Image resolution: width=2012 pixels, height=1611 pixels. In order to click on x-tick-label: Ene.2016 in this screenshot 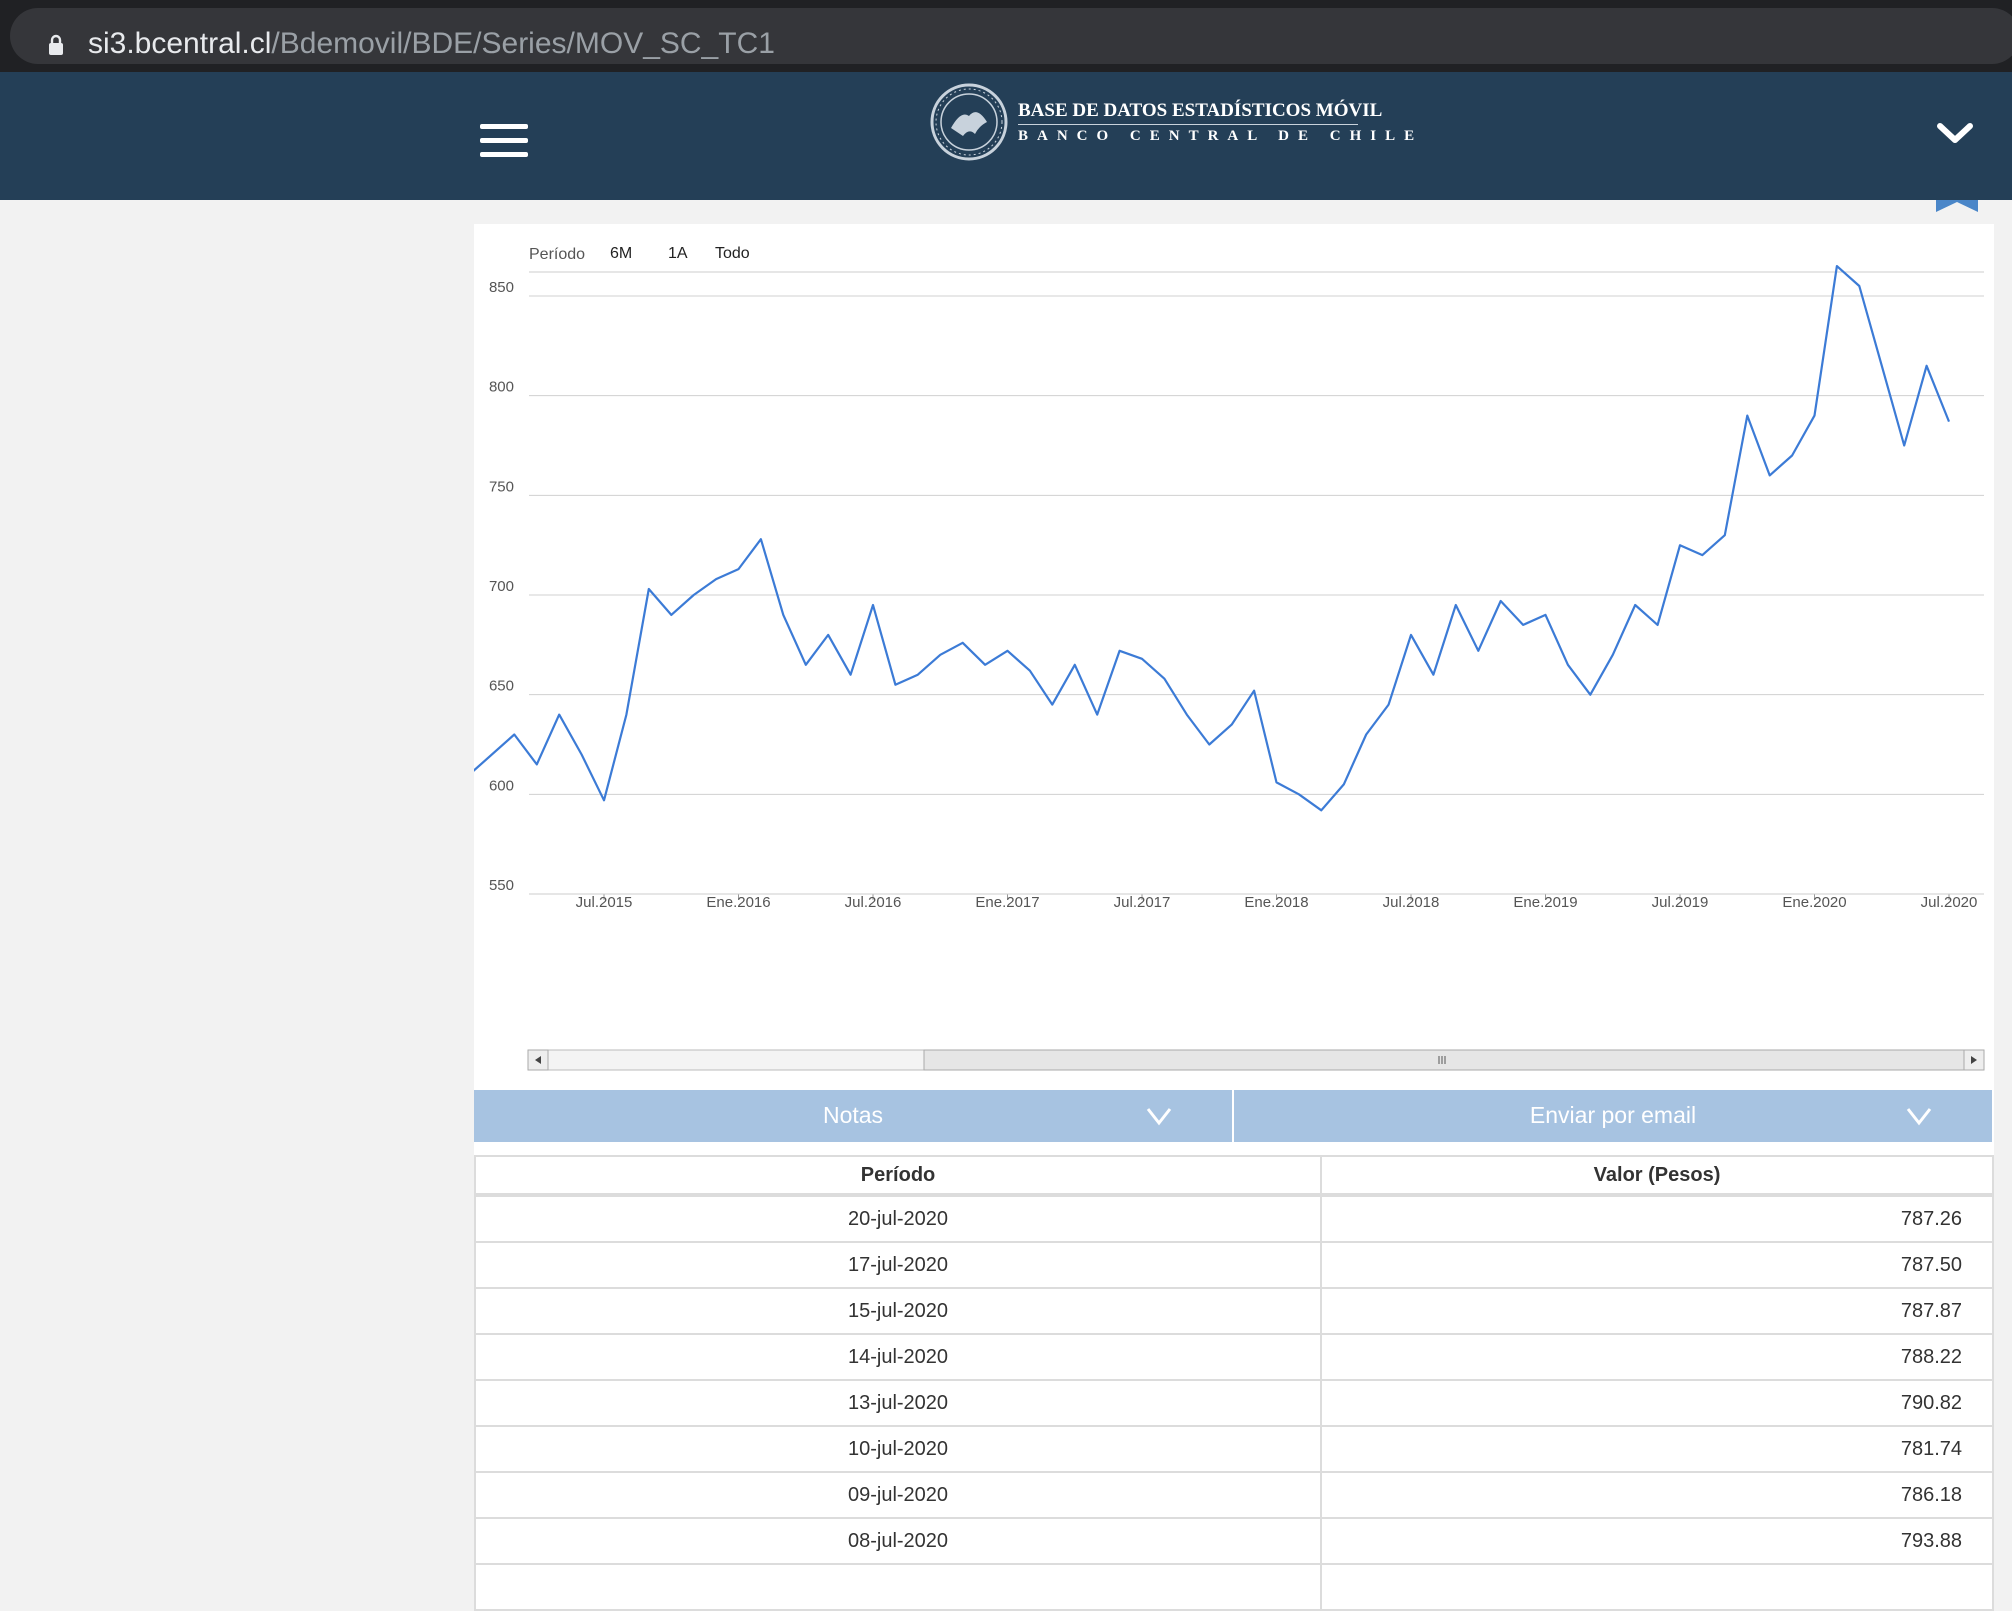, I will do `click(738, 902)`.